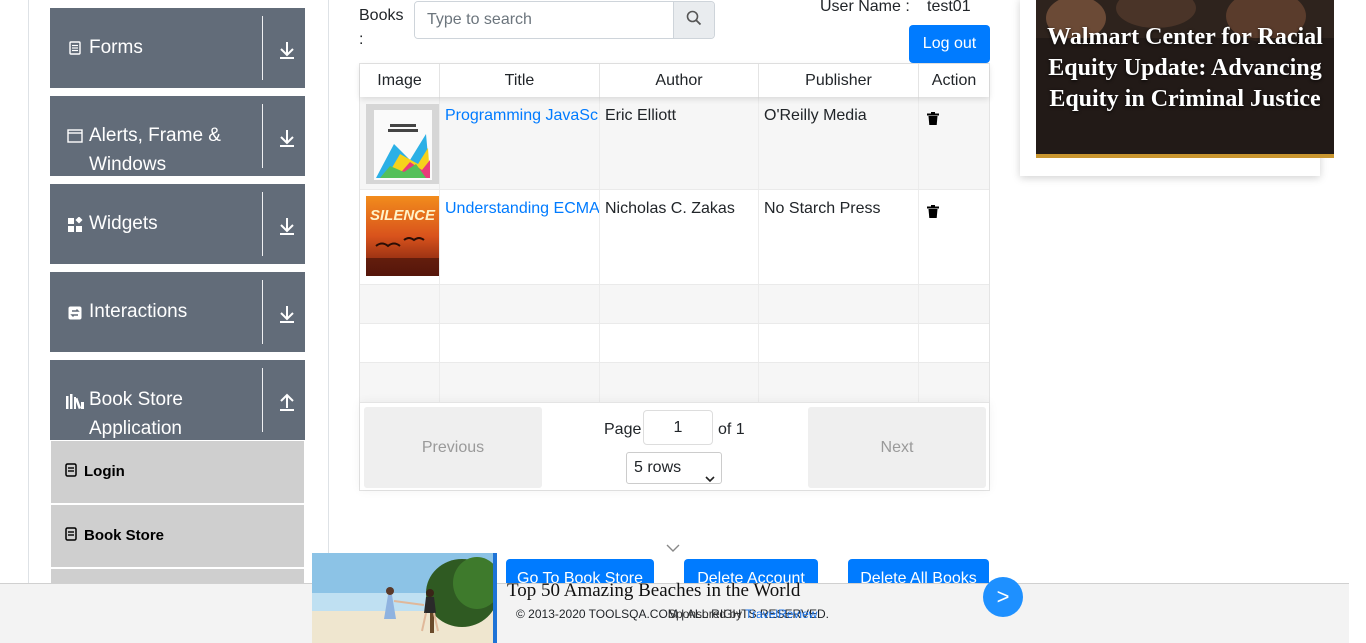  I want to click on search-input, so click(544, 20).